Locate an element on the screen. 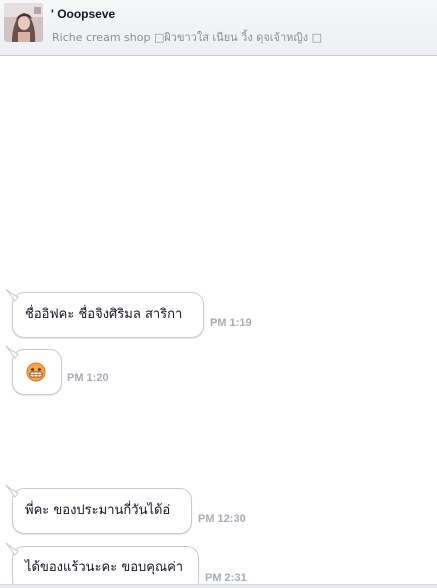  message-text: พี่คะ ของประมานกี่วันได้อ่ is located at coordinates (98, 510).